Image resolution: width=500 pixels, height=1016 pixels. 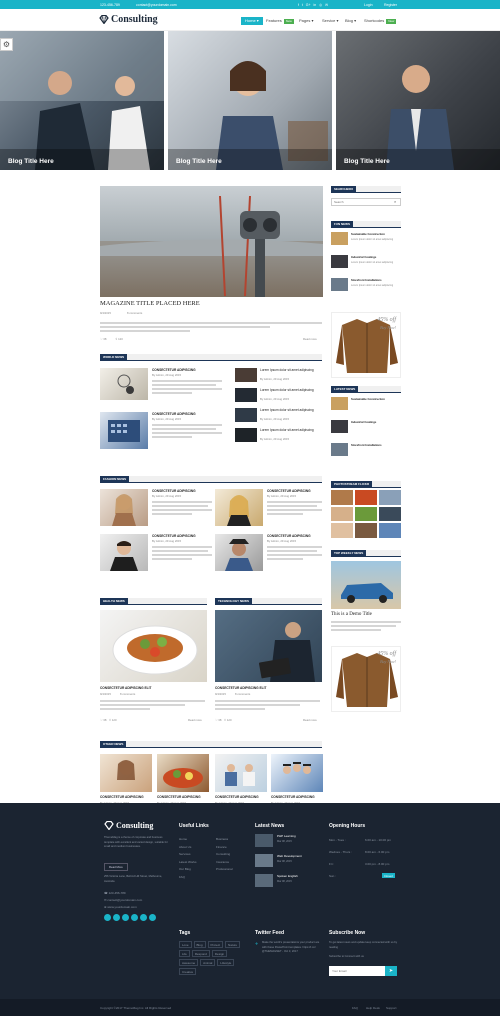 I want to click on hero-card-1: Blog Title Here, so click(x=82, y=100).